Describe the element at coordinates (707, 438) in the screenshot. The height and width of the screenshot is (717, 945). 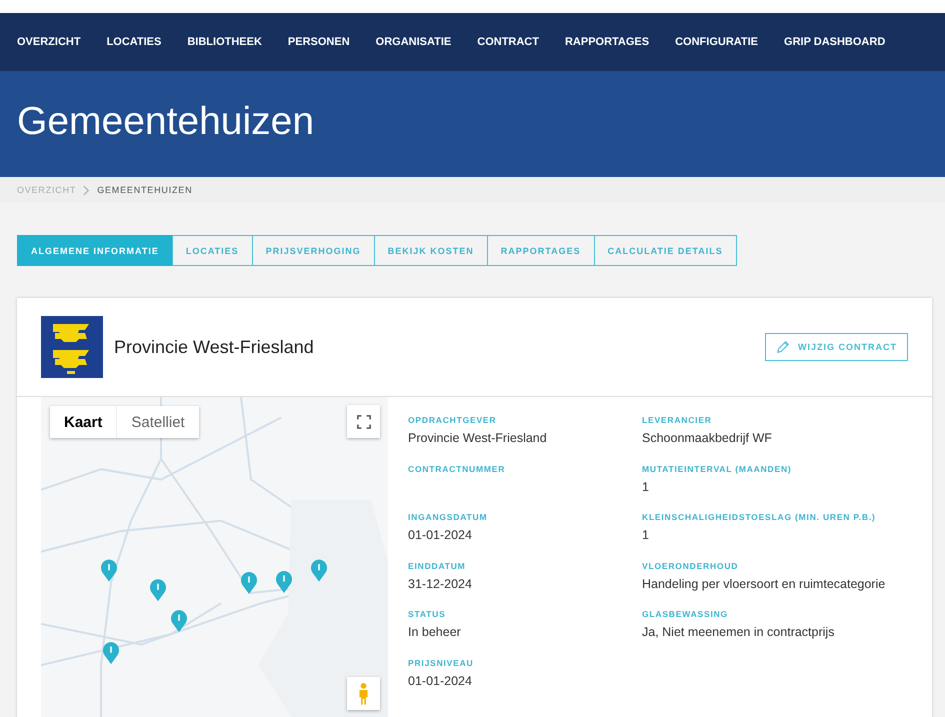
I see `field-value: Schoonmaakbedrijf WF` at that location.